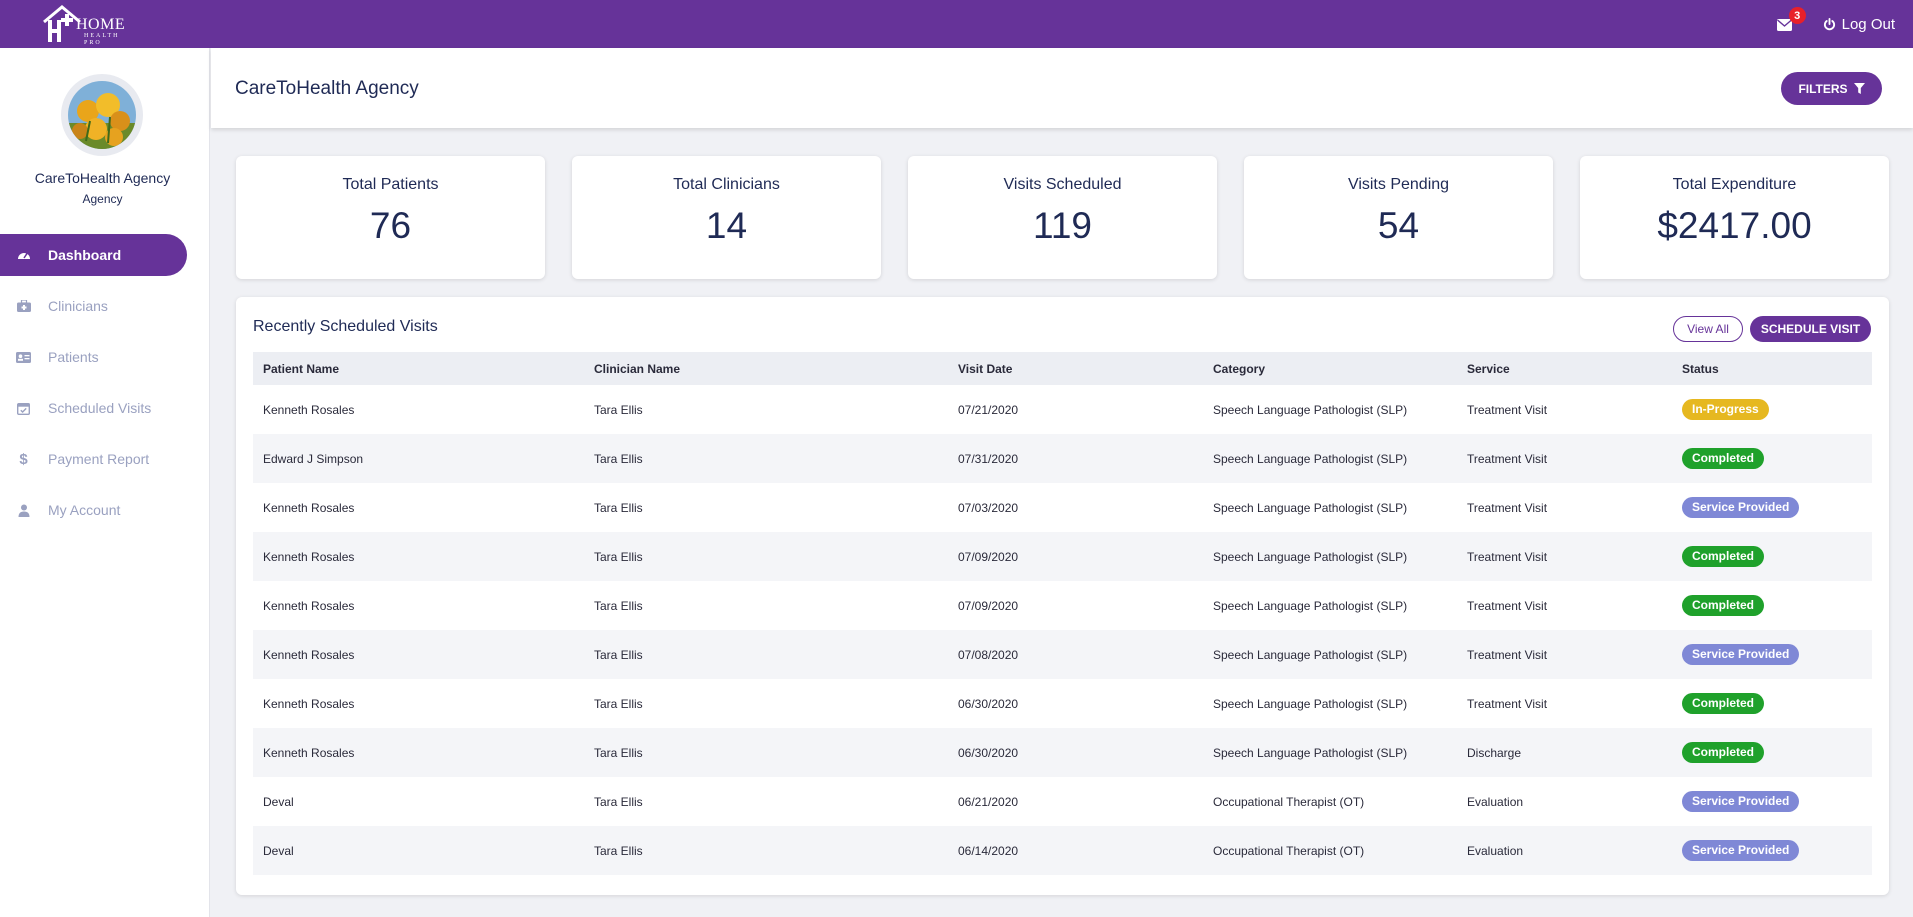 The image size is (1913, 917). I want to click on avatar-image, so click(102, 115).